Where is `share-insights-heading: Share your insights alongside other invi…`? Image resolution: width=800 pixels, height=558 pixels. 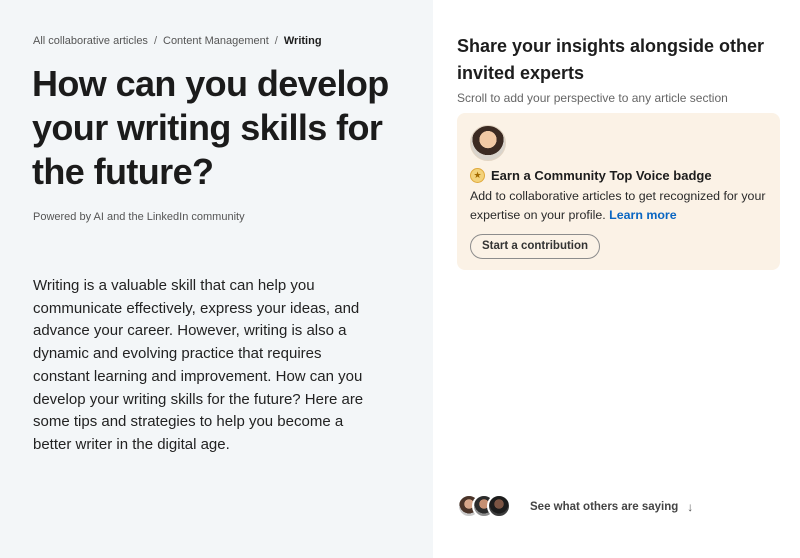
share-insights-heading: Share your insights alongside other invi… is located at coordinates (611, 59).